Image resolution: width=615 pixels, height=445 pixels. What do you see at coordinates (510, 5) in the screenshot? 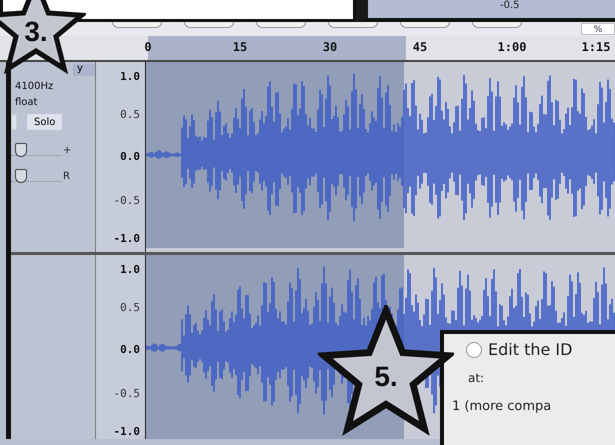
I see `meter-label: -0.5` at bounding box center [510, 5].